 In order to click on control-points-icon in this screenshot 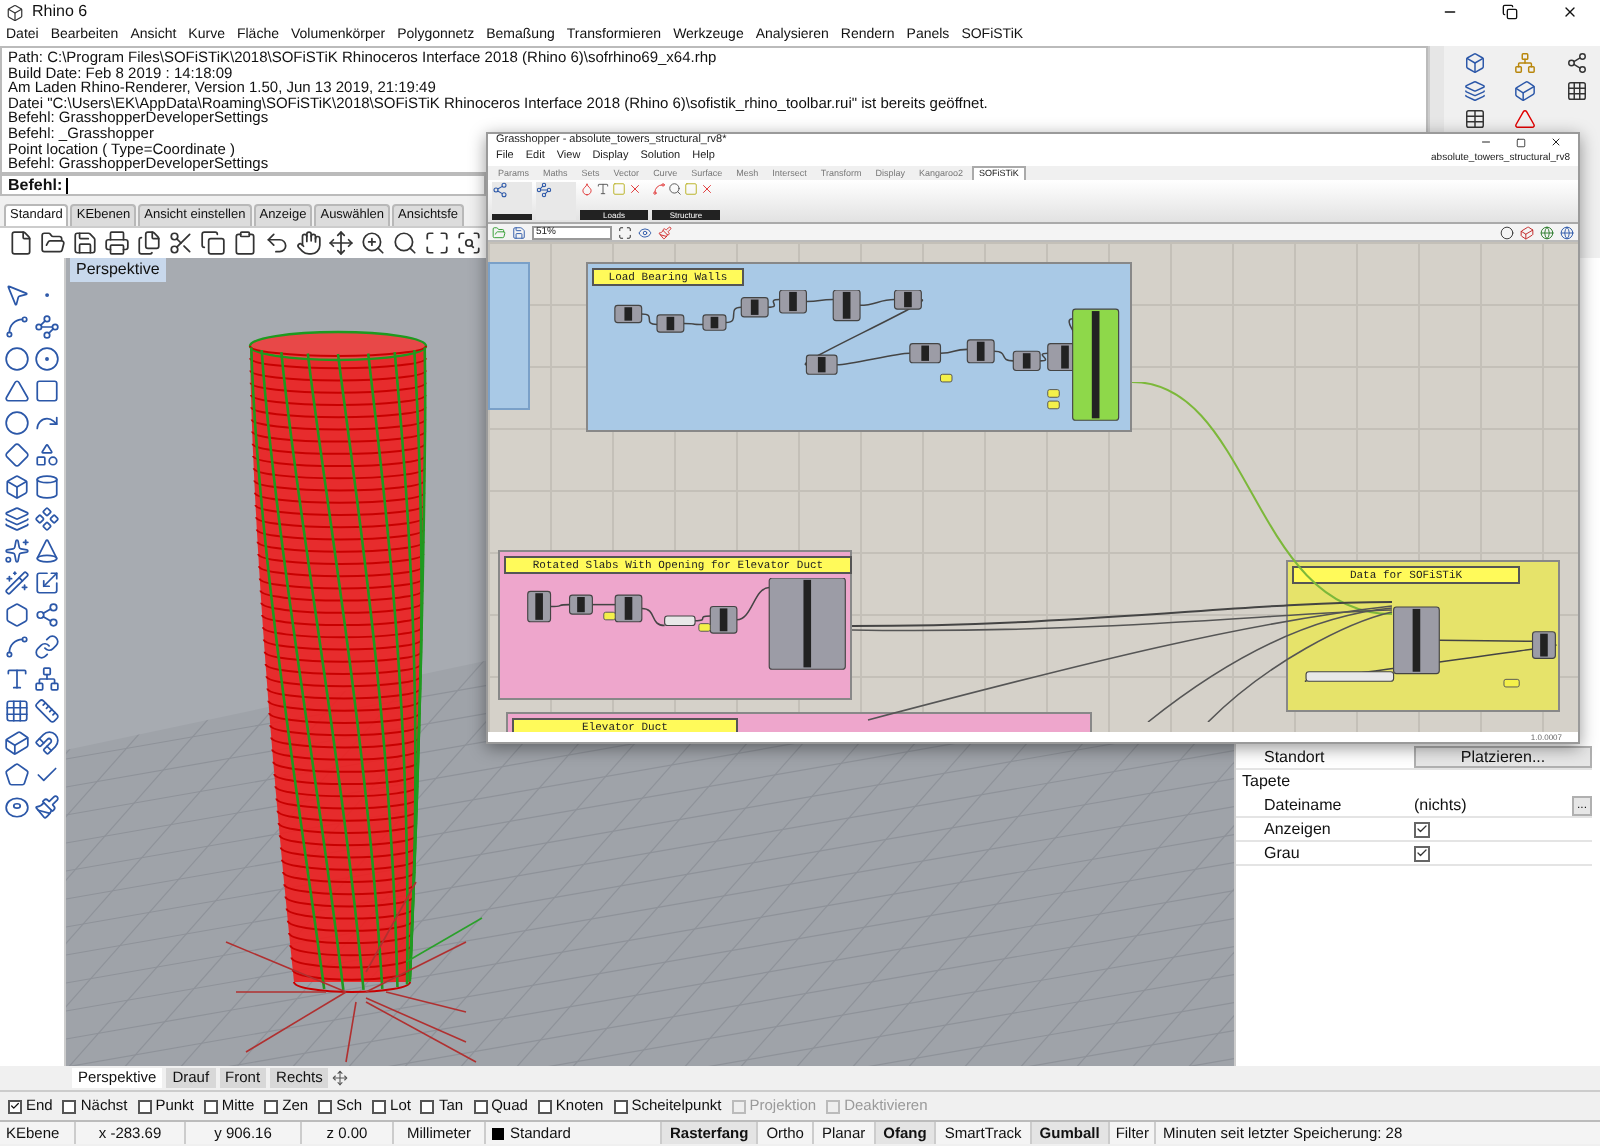, I will do `click(47, 327)`.